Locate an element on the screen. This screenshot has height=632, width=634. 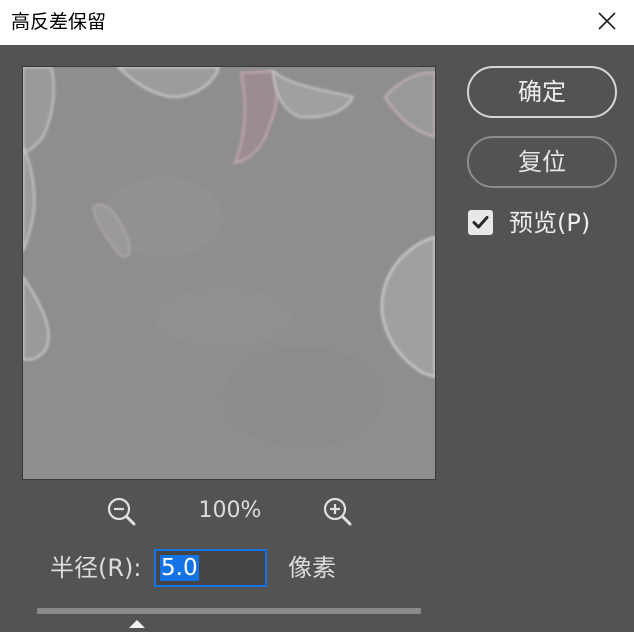
ok-button: 确定 is located at coordinates (542, 92).